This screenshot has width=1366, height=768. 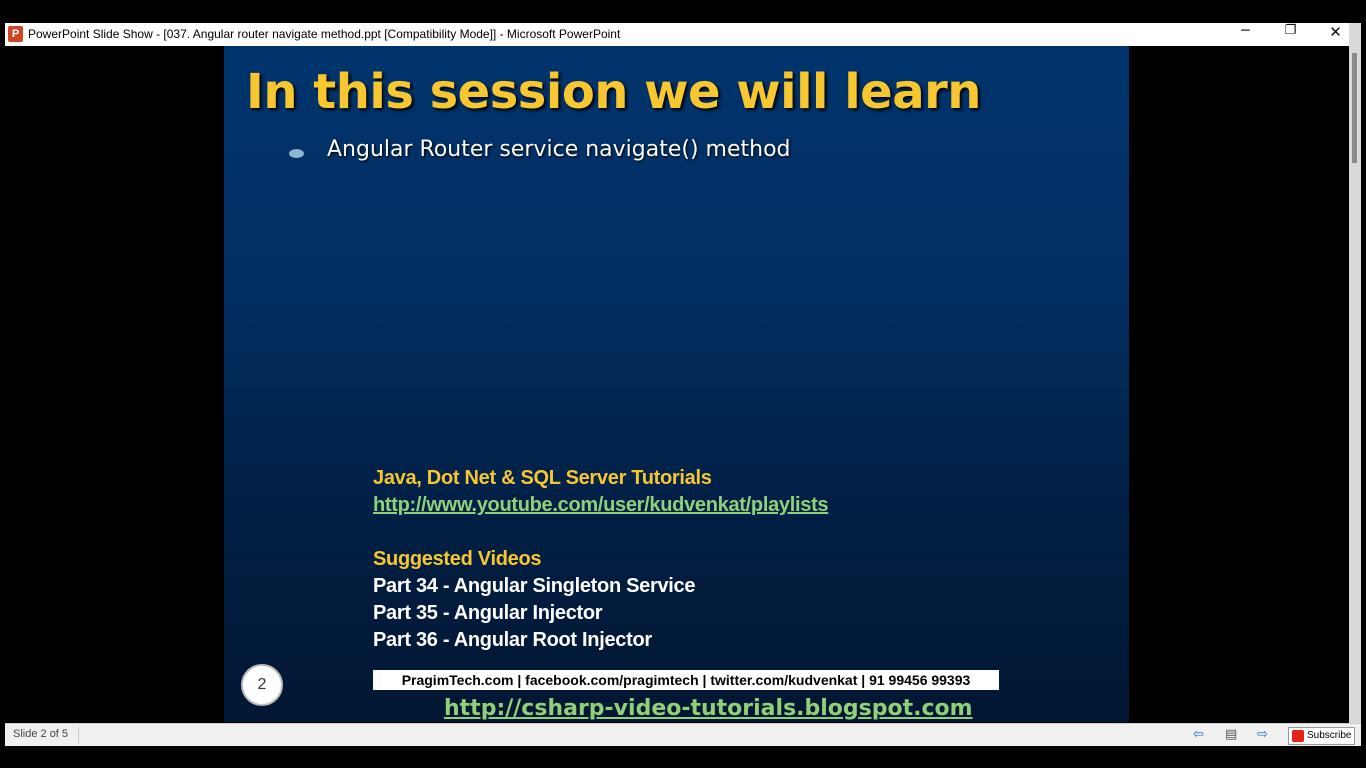 What do you see at coordinates (512, 640) in the screenshot?
I see `suggested-video-item: Part 36 - Angular Root Injector` at bounding box center [512, 640].